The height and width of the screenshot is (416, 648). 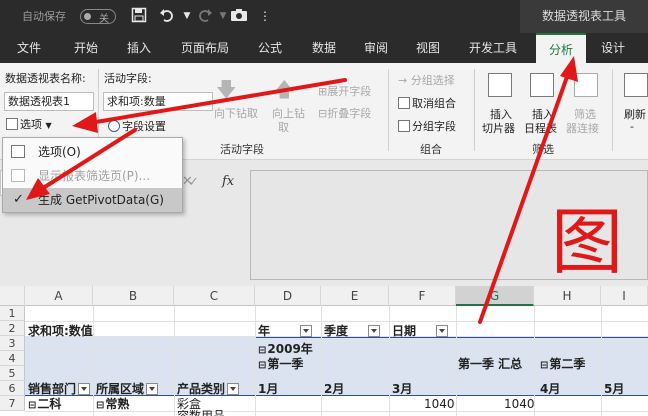 What do you see at coordinates (187, 16) in the screenshot?
I see `undo-dropdown-icon: ▼` at bounding box center [187, 16].